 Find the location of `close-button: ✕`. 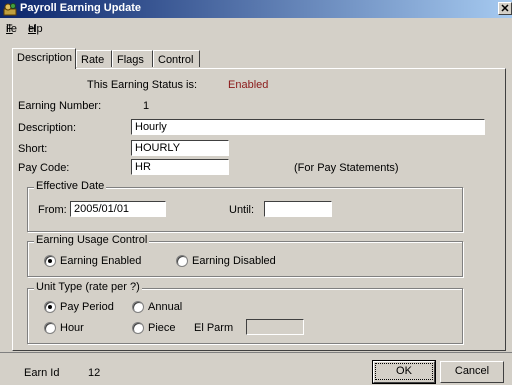

close-button: ✕ is located at coordinates (505, 8).